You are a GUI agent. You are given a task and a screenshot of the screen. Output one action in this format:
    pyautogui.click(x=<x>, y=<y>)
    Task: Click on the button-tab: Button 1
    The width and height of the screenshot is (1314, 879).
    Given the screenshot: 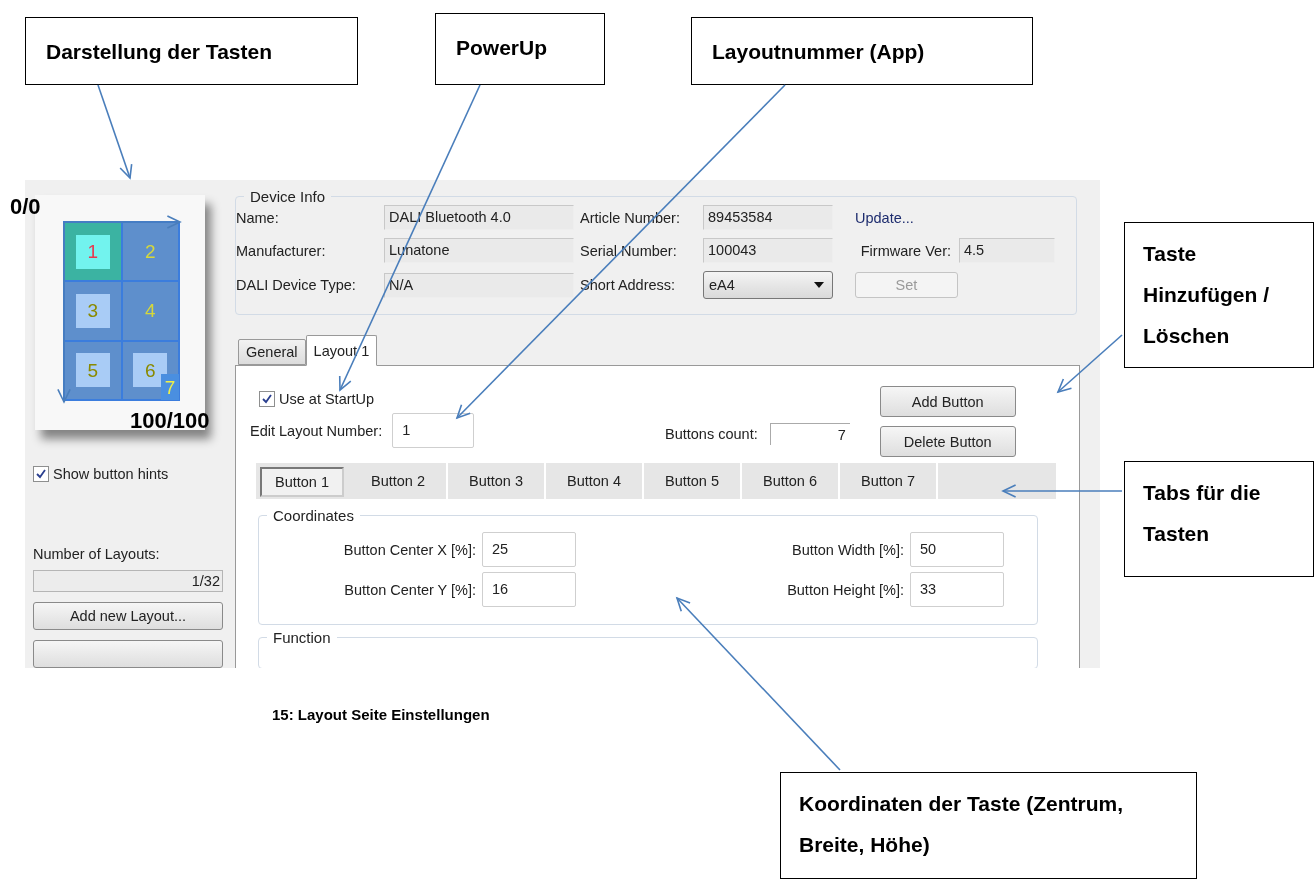 What is the action you would take?
    pyautogui.click(x=302, y=482)
    